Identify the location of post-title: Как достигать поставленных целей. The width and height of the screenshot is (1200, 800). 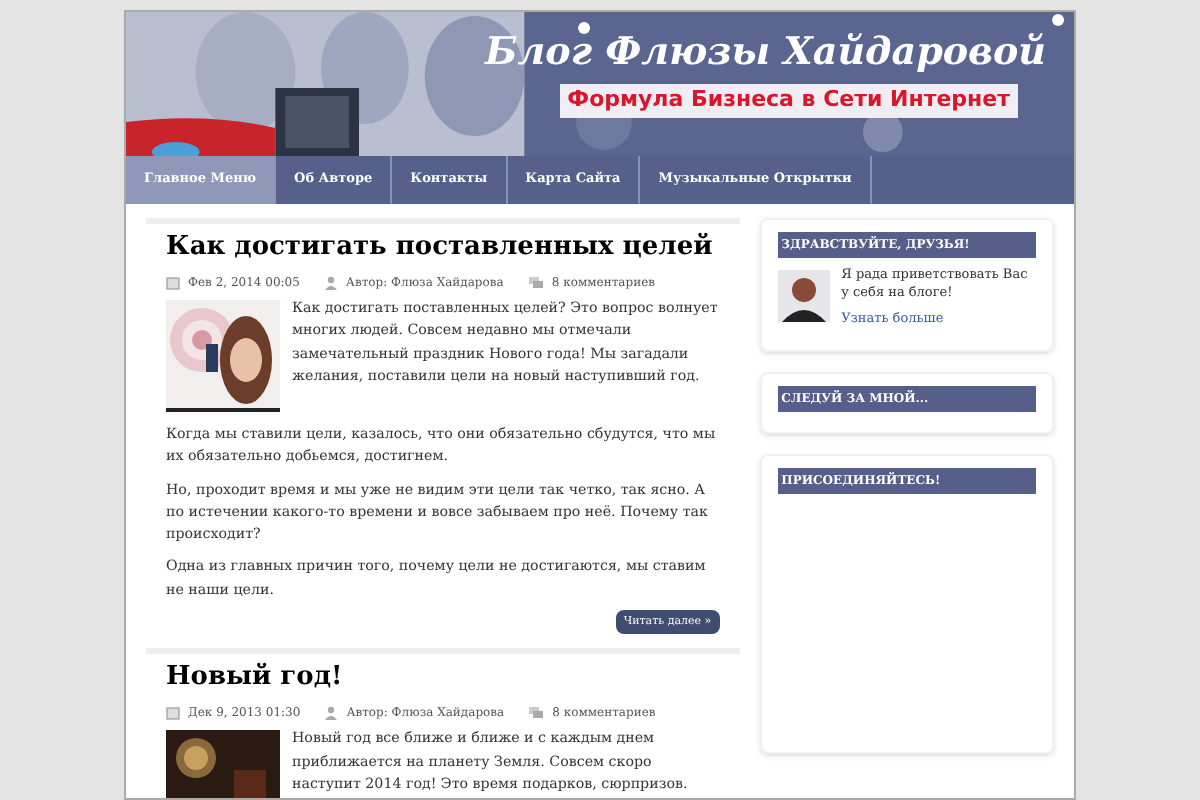
(443, 248).